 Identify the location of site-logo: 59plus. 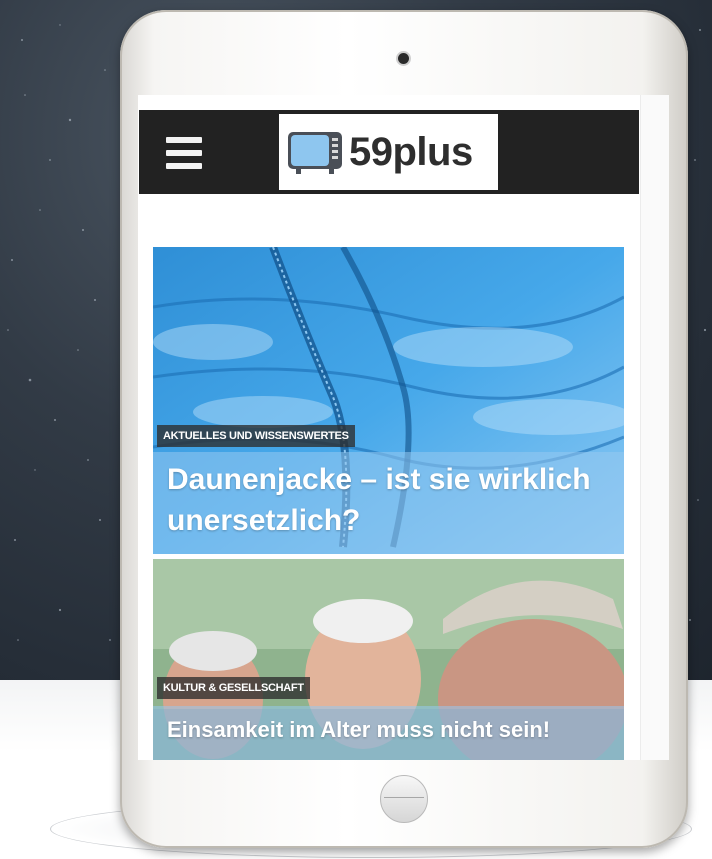
(388, 152).